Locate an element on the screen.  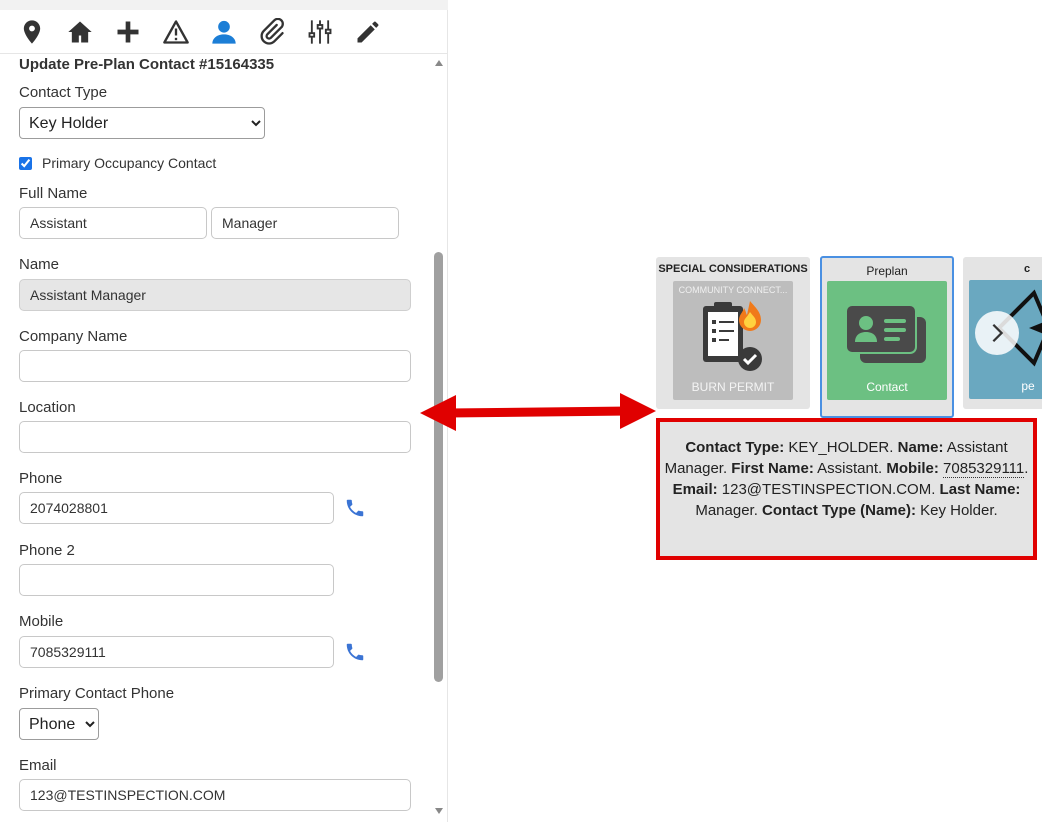
form-title: Update Pre-Plan Contact #15164335 is located at coordinates (147, 64).